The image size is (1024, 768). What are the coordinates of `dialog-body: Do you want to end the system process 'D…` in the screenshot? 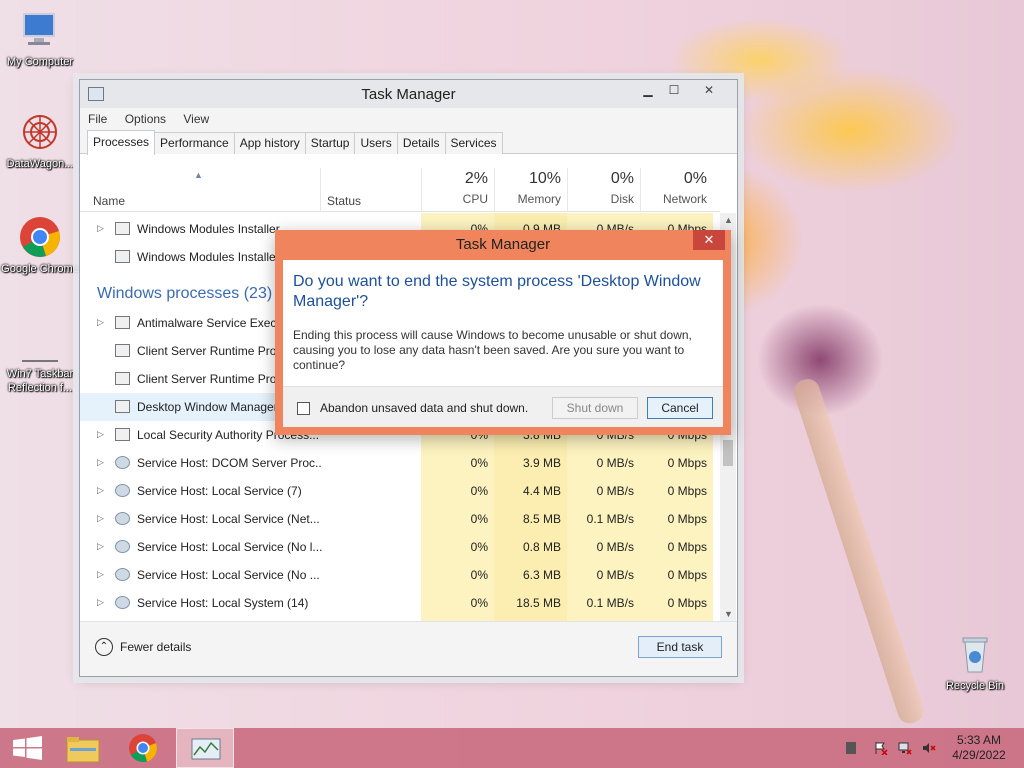 It's located at (503, 343).